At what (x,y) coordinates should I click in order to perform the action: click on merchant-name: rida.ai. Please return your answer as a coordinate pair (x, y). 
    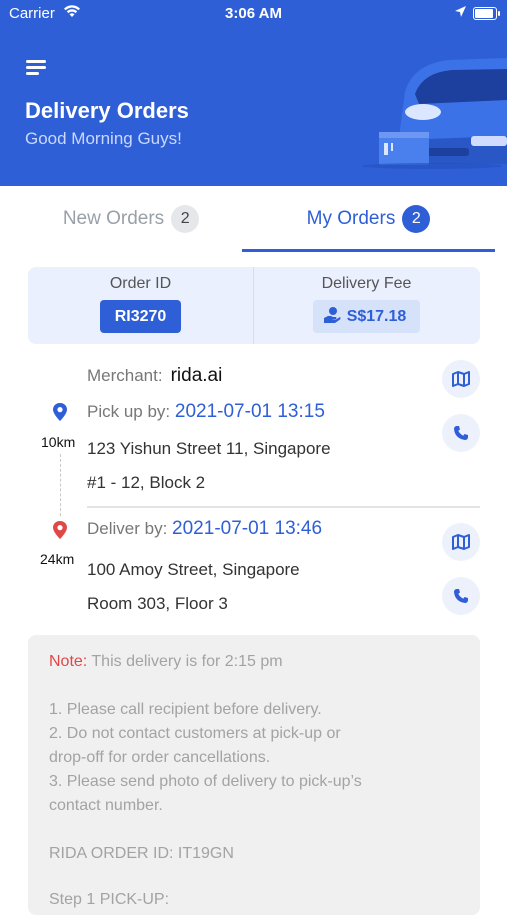
    Looking at the image, I should click on (196, 375).